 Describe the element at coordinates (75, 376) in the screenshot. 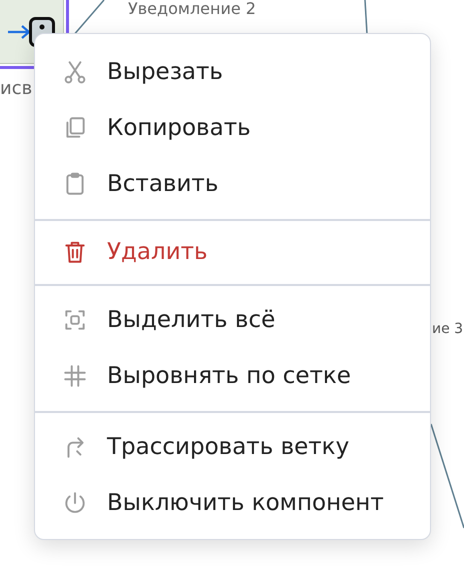

I see `grid-icon` at that location.